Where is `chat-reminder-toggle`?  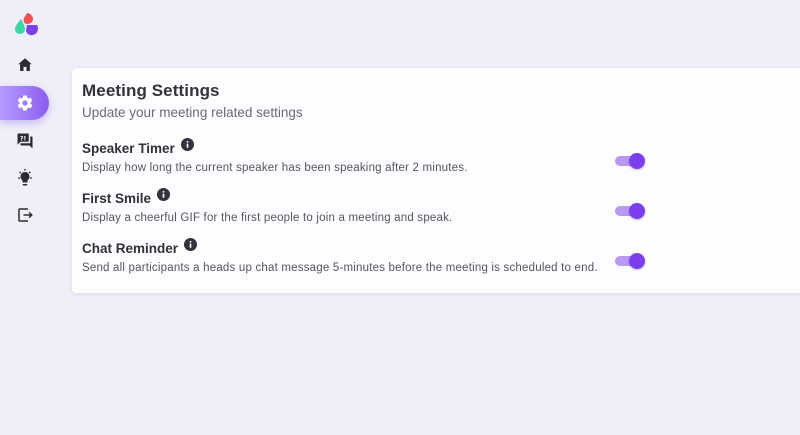 chat-reminder-toggle is located at coordinates (630, 261).